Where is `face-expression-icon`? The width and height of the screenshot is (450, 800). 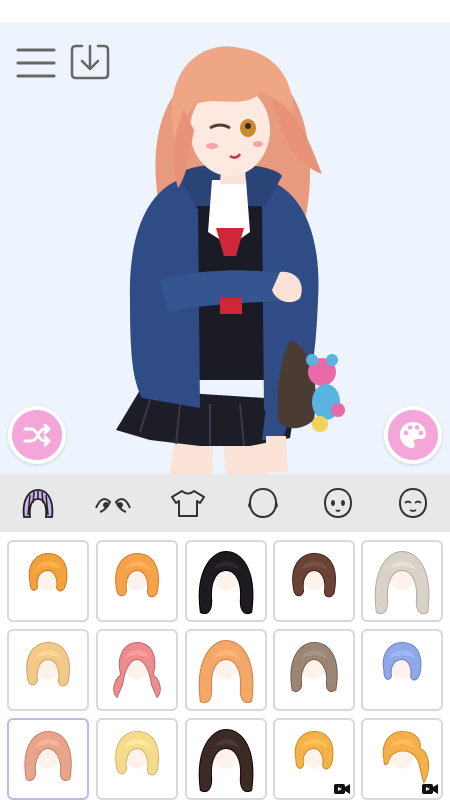
face-expression-icon is located at coordinates (337, 503).